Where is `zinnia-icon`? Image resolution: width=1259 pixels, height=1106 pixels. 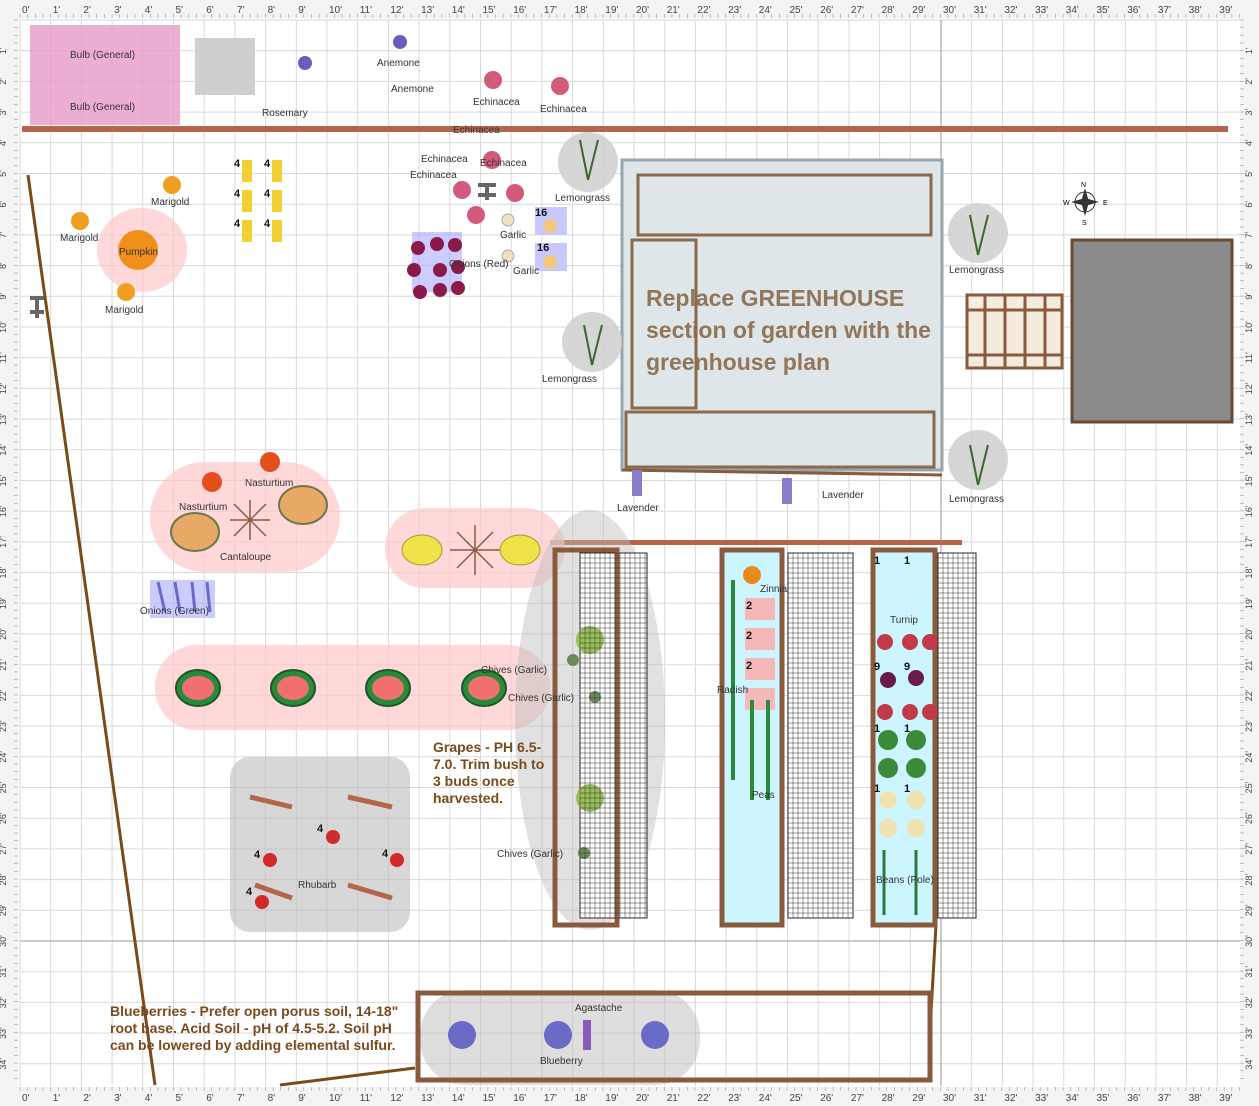
zinnia-icon is located at coordinates (752, 575).